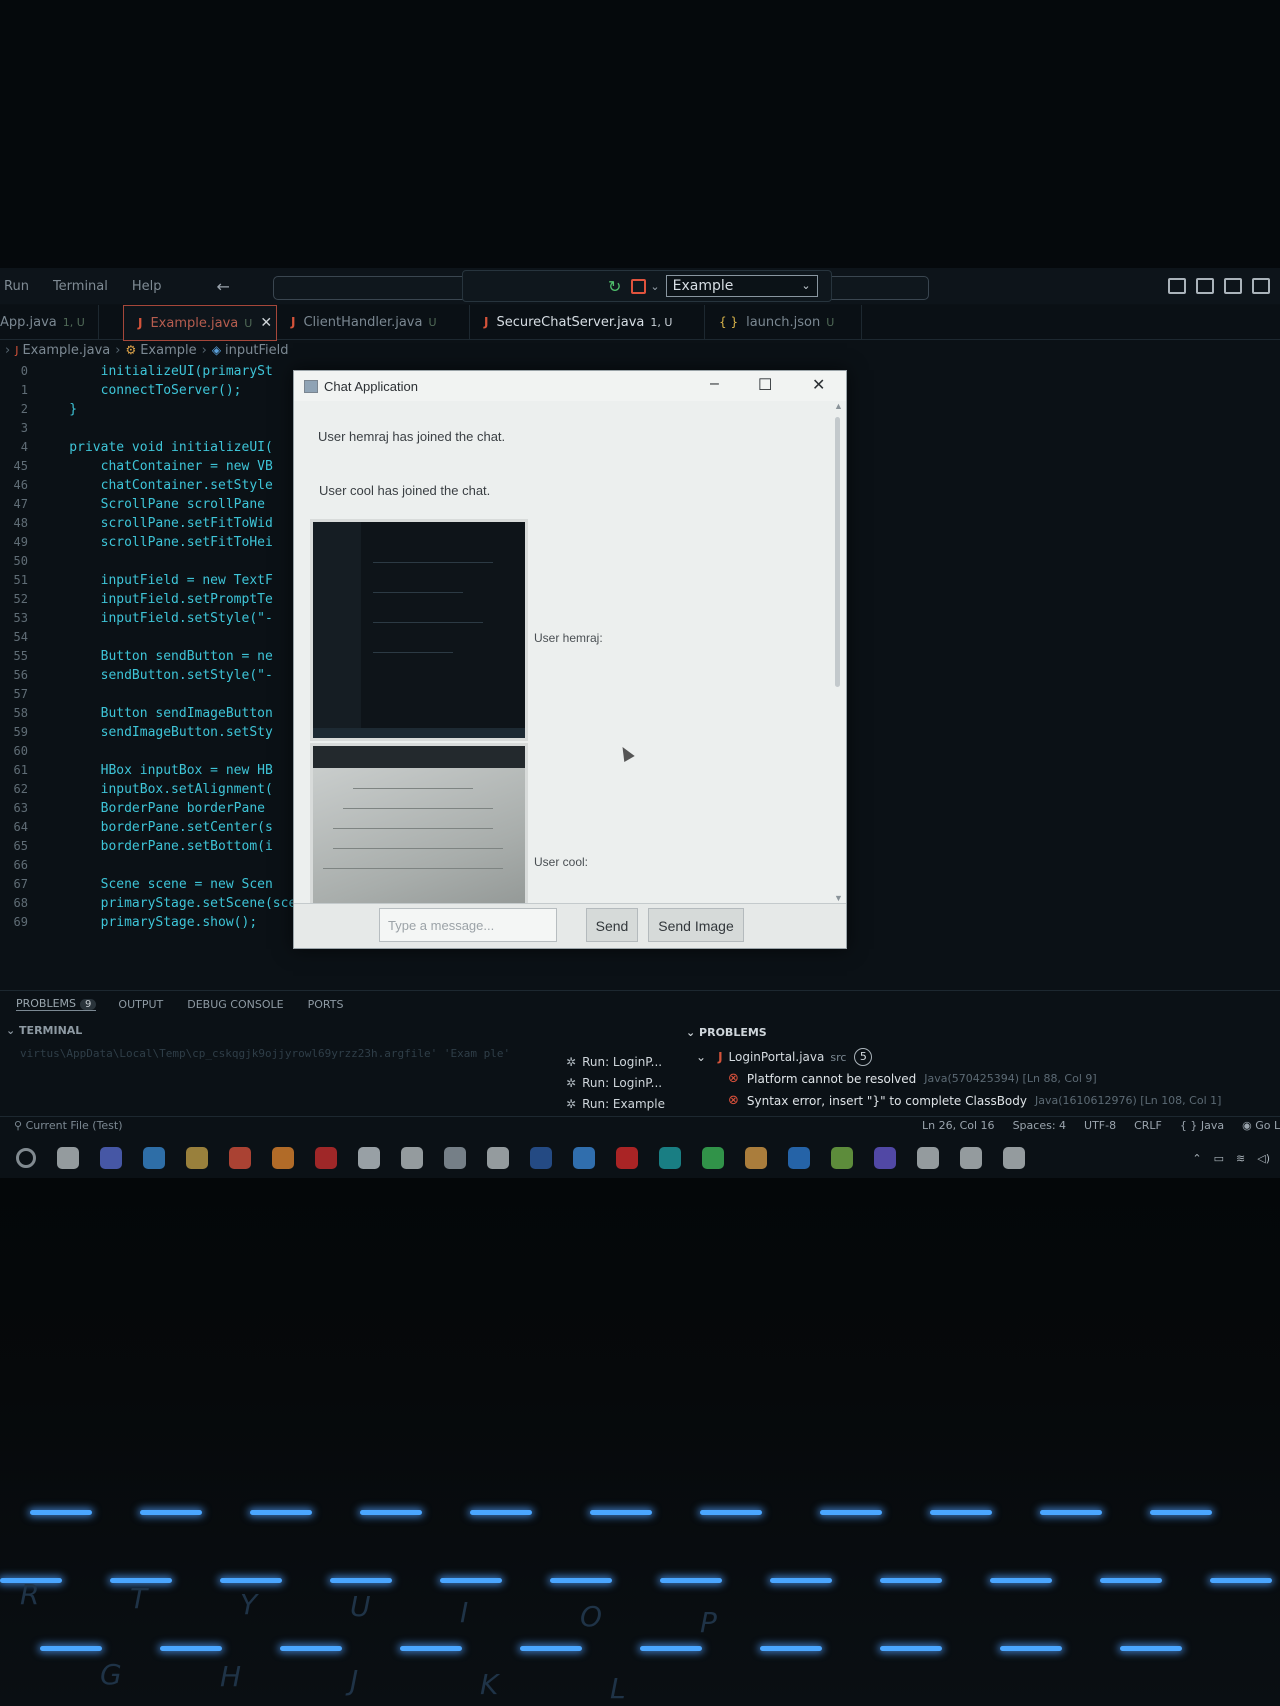 The height and width of the screenshot is (1706, 1280). What do you see at coordinates (373, 322) in the screenshot?
I see `tab-clienthandler-java: J ClientHandler.java U` at bounding box center [373, 322].